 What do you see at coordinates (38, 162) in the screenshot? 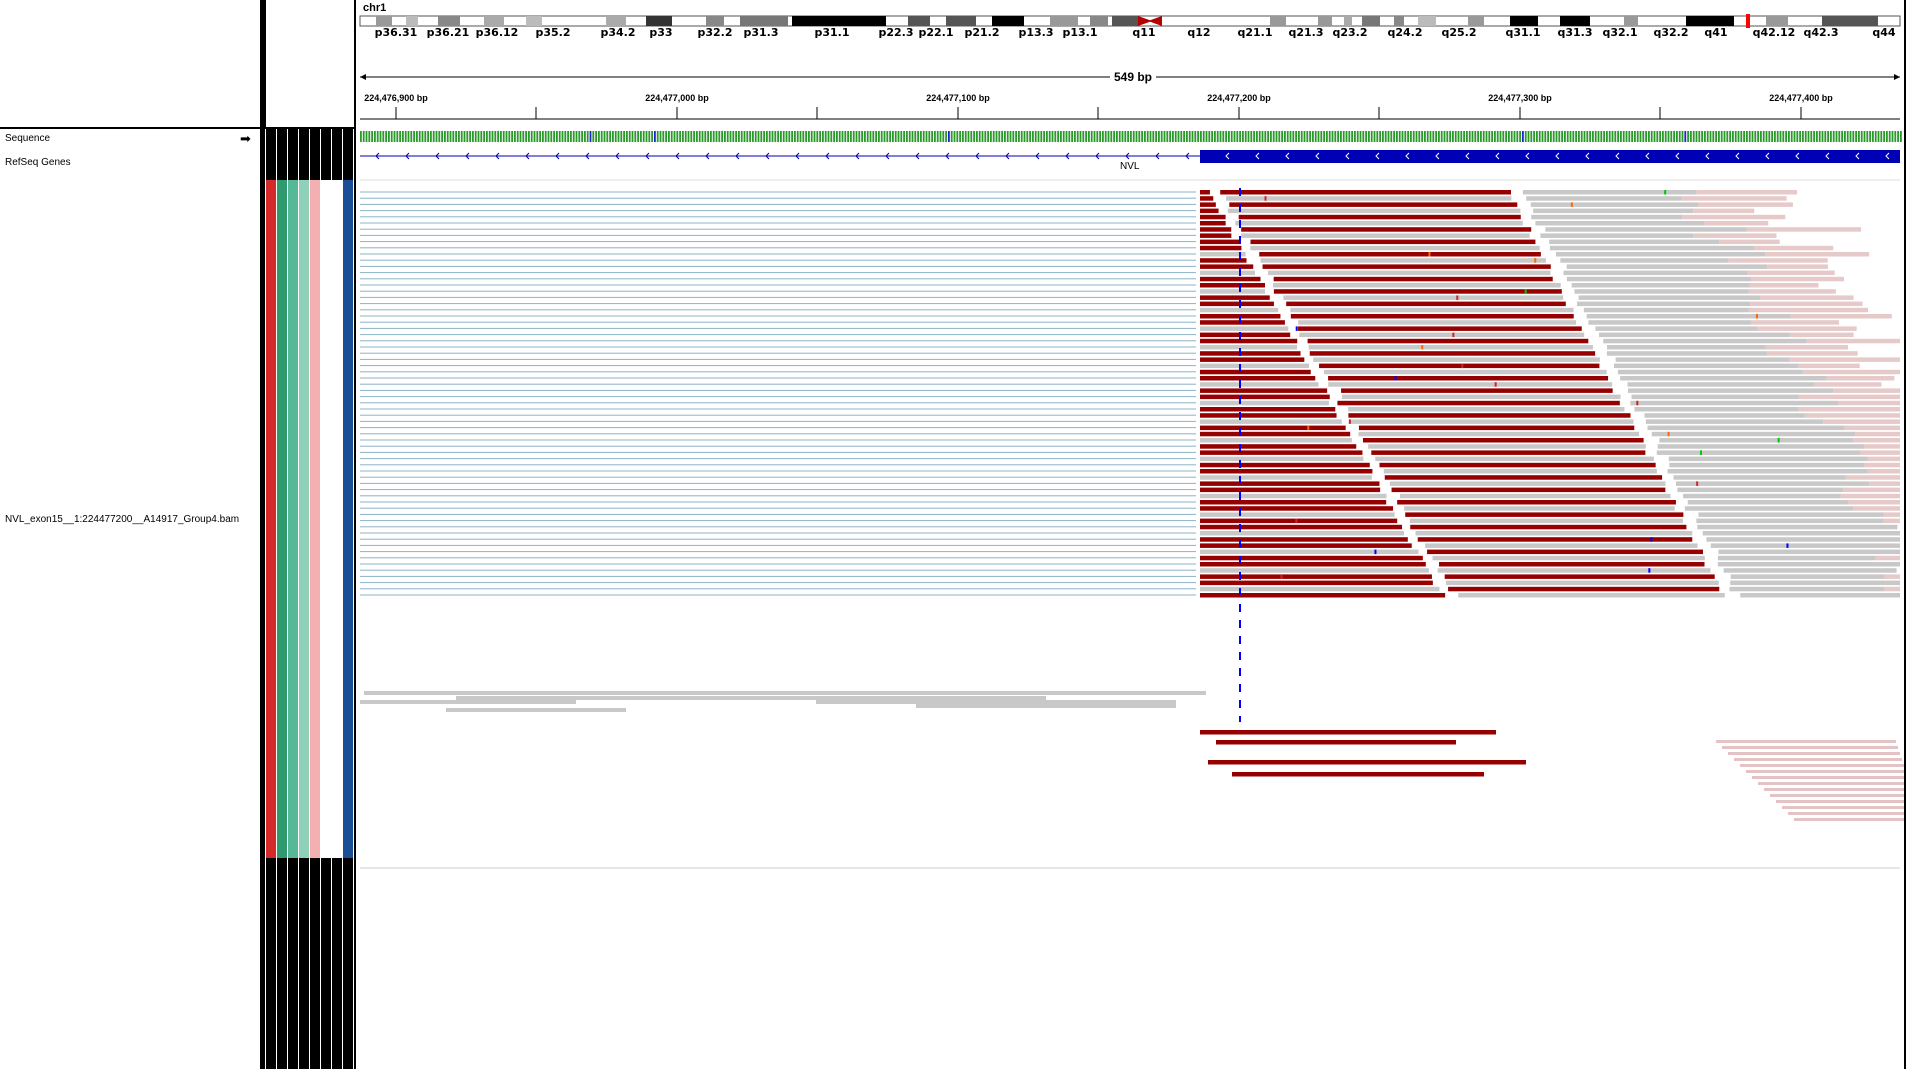
I see `refseq-track-label: RefSeq Genes` at bounding box center [38, 162].